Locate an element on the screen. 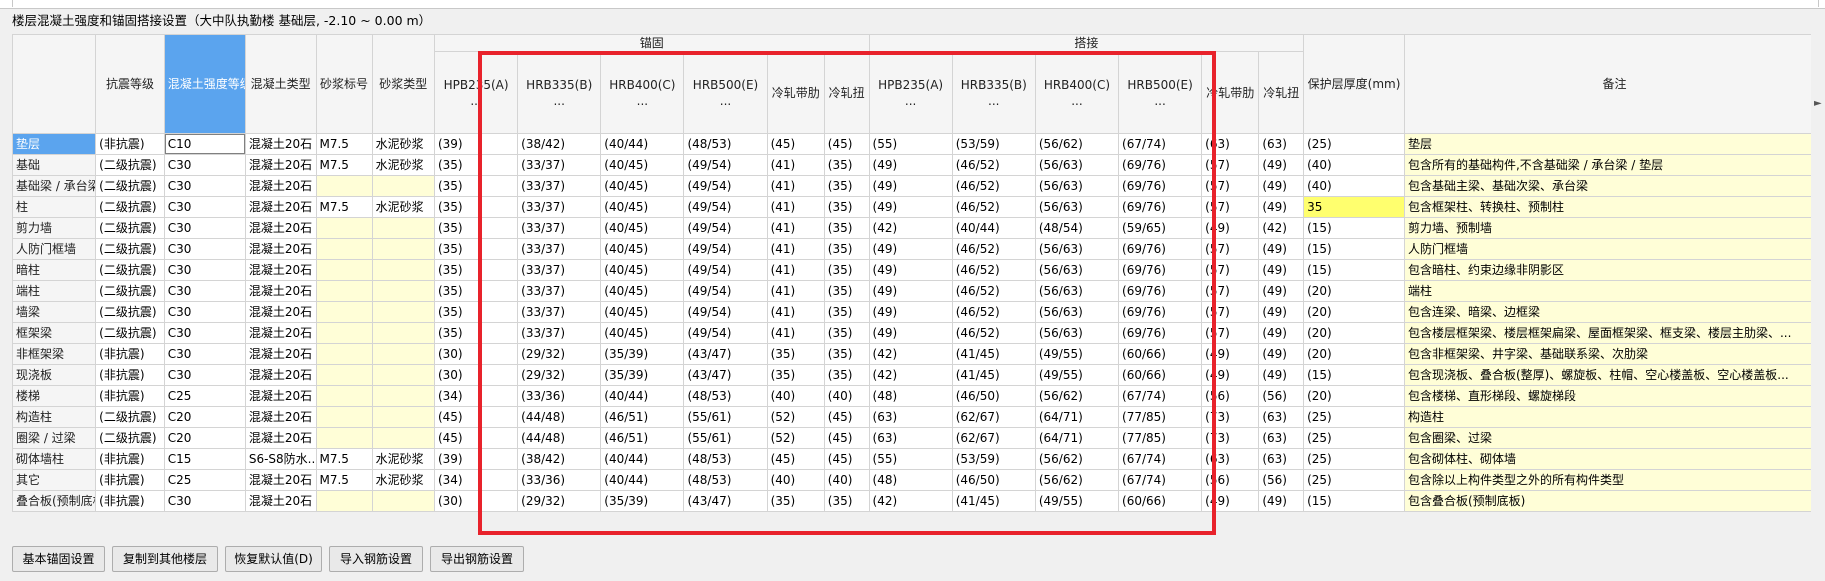  export-rebar-button: 导出钢筋设置 is located at coordinates (477, 559).